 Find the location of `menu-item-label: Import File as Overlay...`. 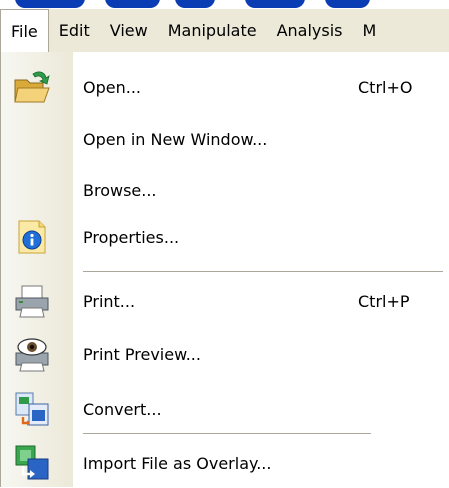

menu-item-label: Import File as Overlay... is located at coordinates (177, 463).